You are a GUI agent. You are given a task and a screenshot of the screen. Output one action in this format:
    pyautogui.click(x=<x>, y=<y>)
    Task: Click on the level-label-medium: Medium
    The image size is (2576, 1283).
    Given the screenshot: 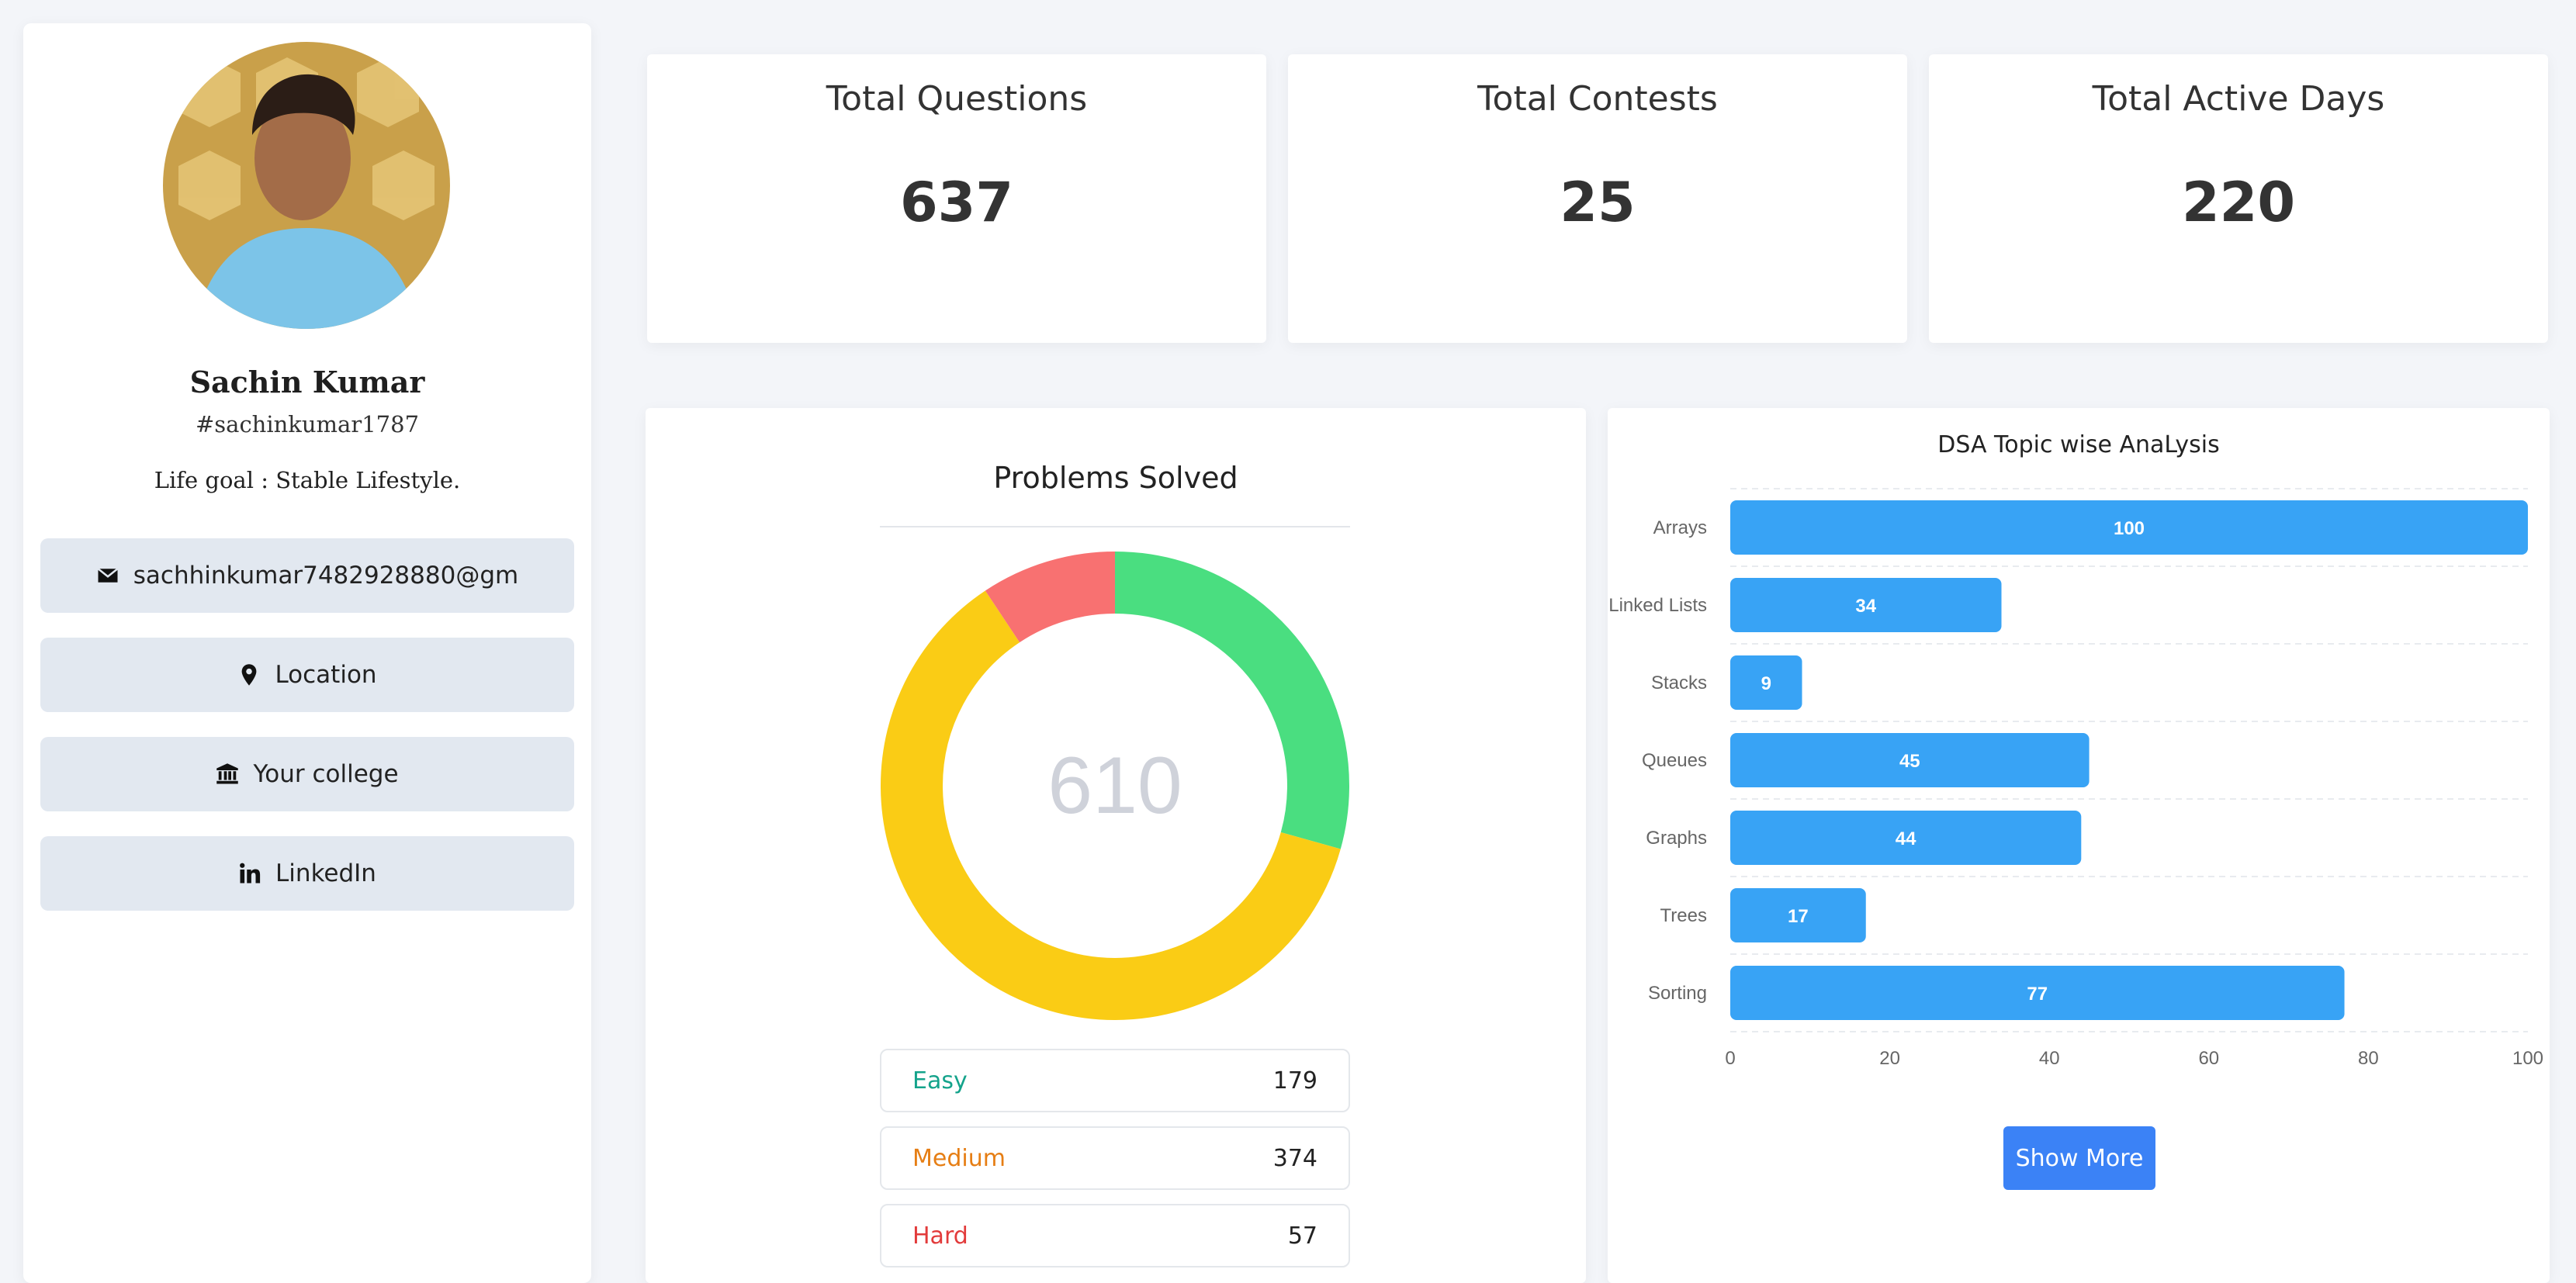 What is the action you would take?
    pyautogui.click(x=959, y=1158)
    